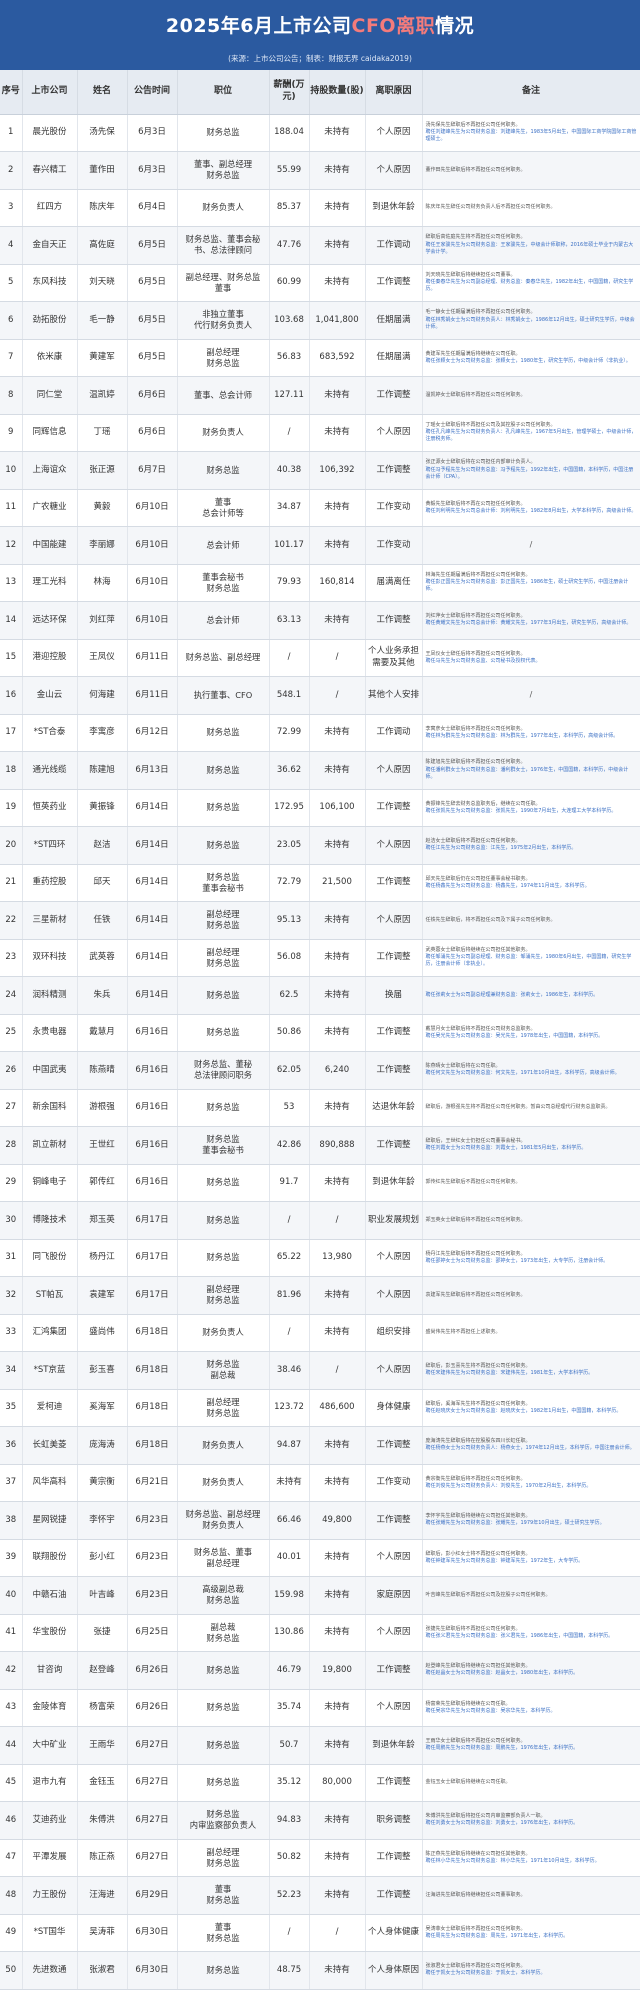 The height and width of the screenshot is (2005, 640). What do you see at coordinates (102, 470) in the screenshot?
I see `cell-name: 张正源` at bounding box center [102, 470].